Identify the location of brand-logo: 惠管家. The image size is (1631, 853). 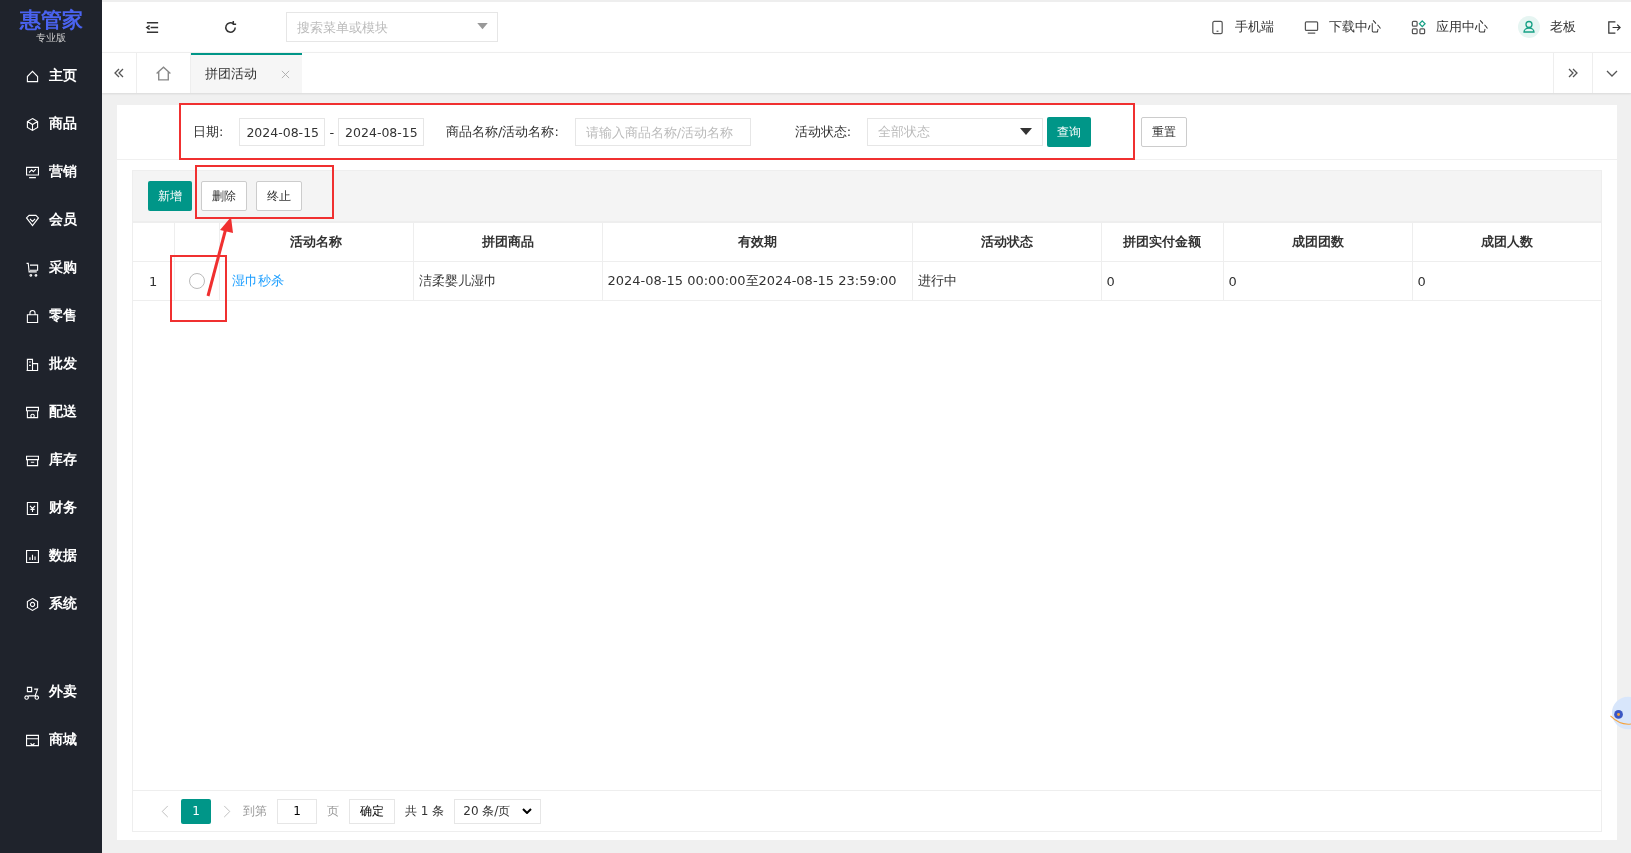
(51, 20).